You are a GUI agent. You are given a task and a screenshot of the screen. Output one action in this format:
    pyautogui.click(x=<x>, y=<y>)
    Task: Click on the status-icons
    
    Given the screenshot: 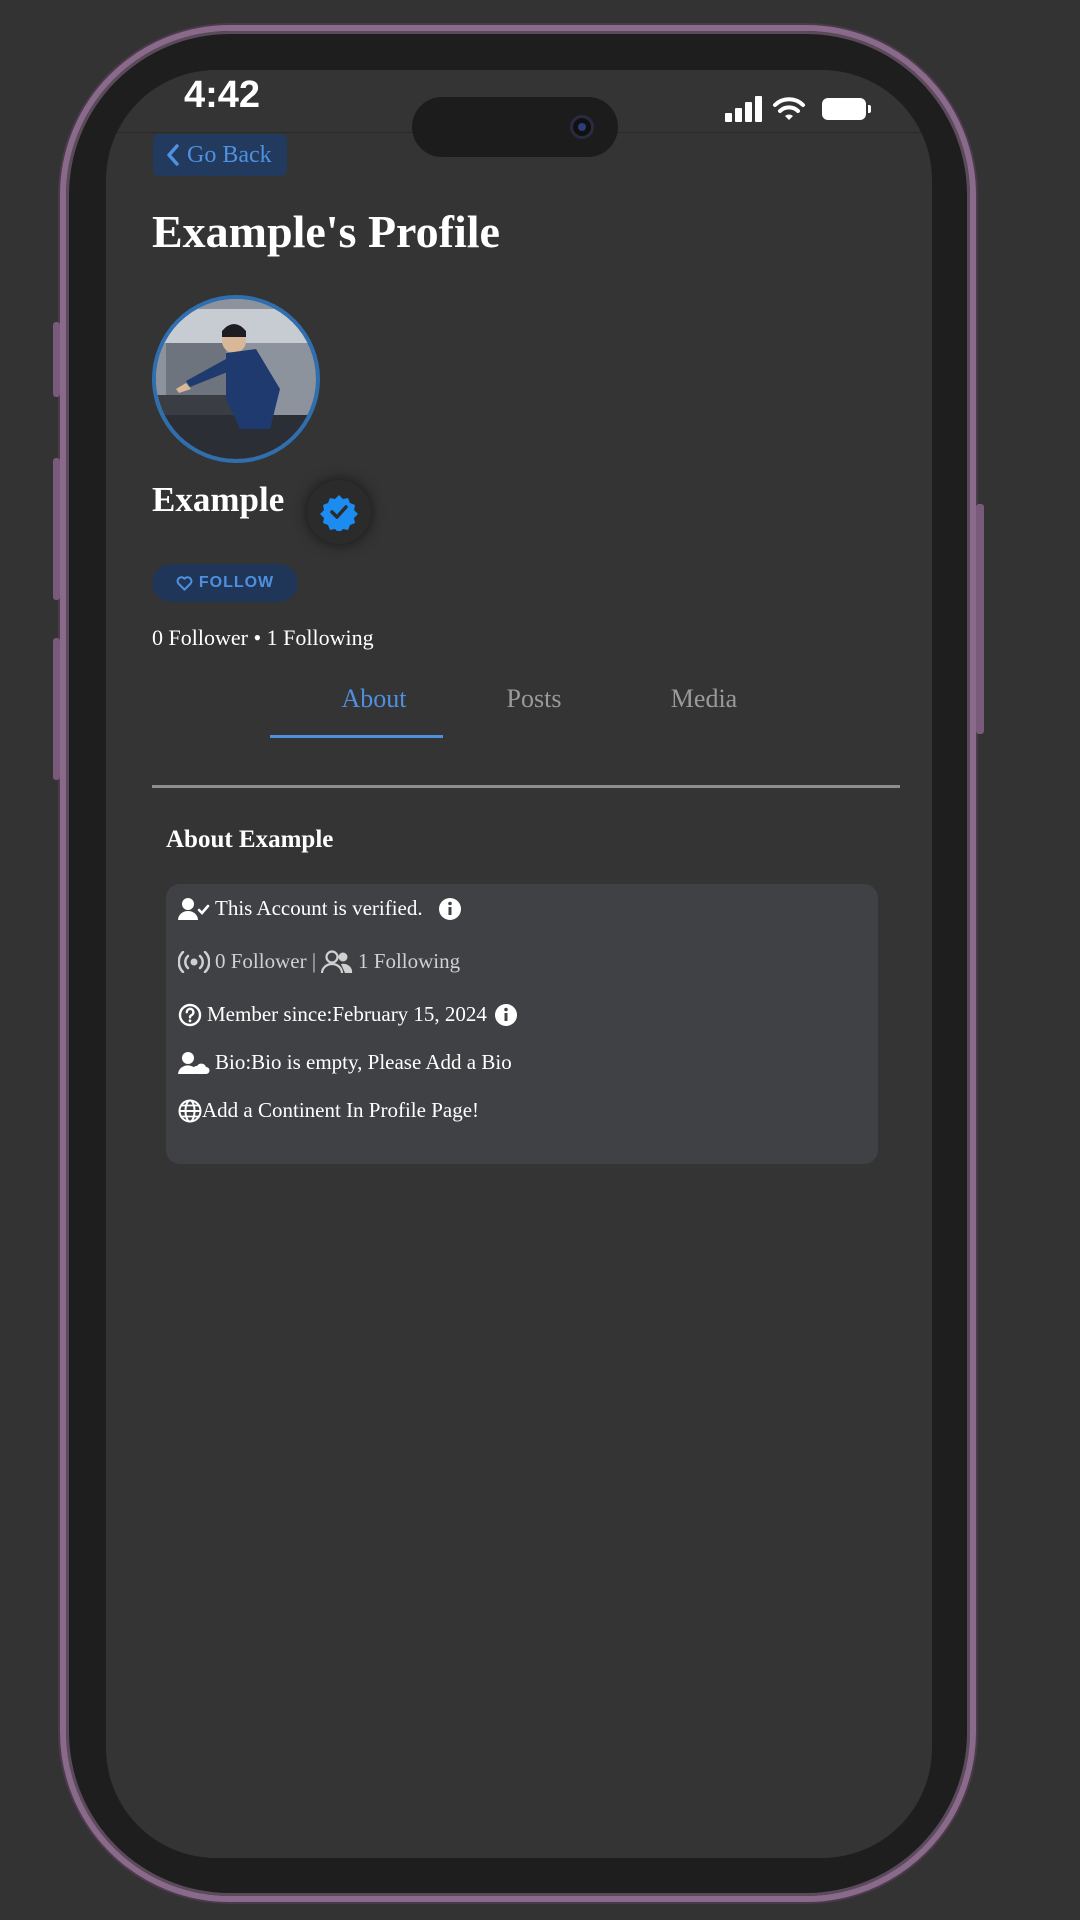 What is the action you would take?
    pyautogui.click(x=798, y=107)
    